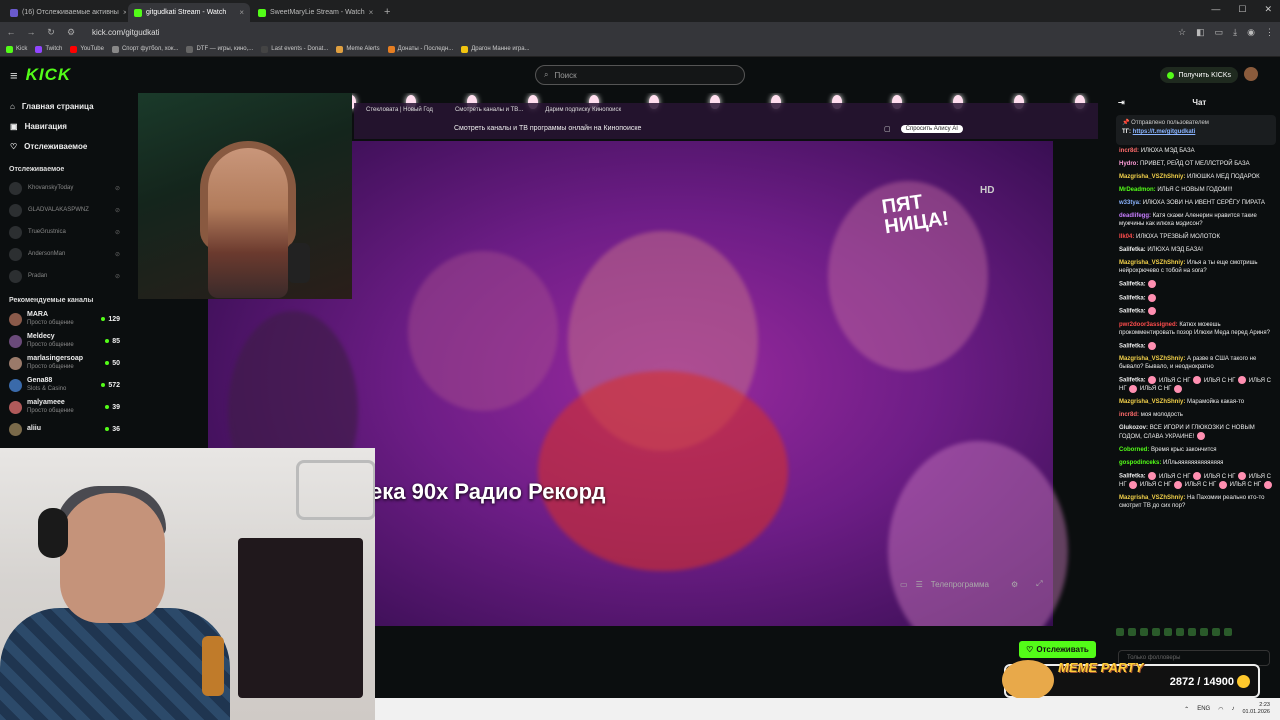 The image size is (1280, 720). Describe the element at coordinates (65, 407) in the screenshot. I see `recommended-channel: malyameee Просто общение 39` at that location.